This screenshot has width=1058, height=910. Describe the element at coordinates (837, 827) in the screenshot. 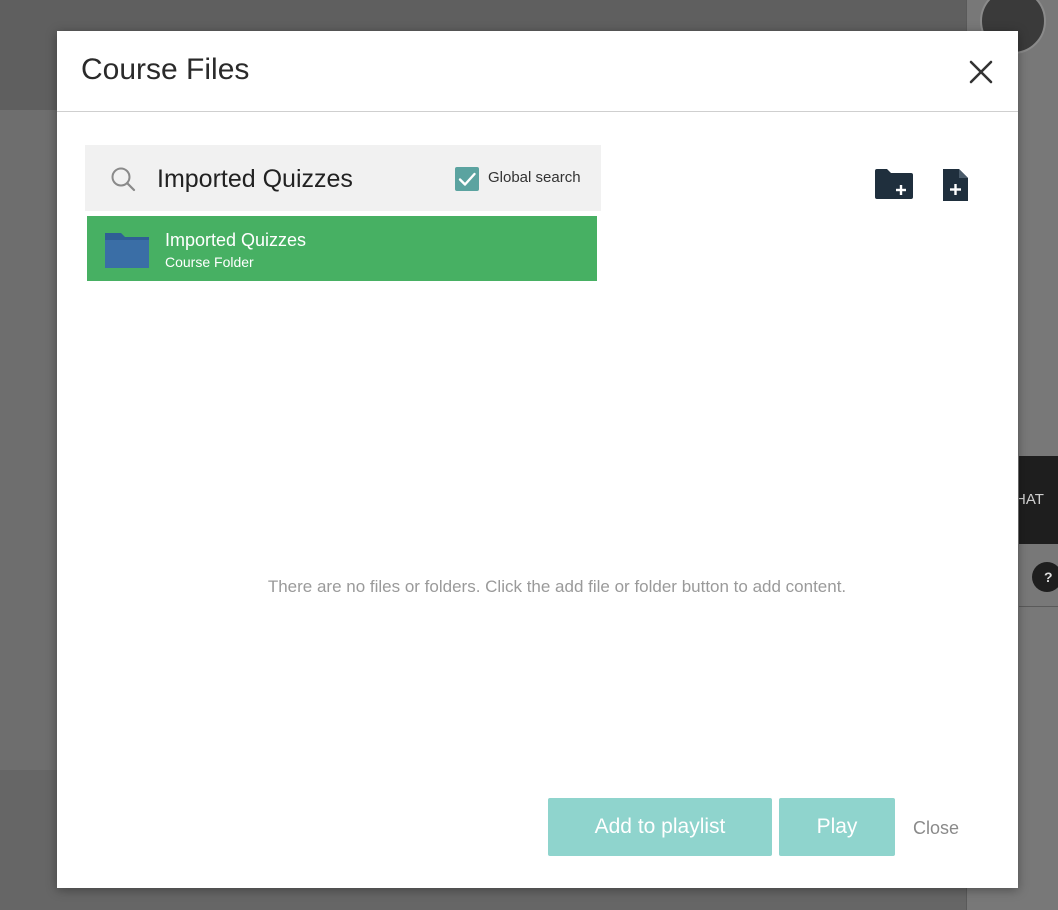

I see `play-button: Play` at that location.